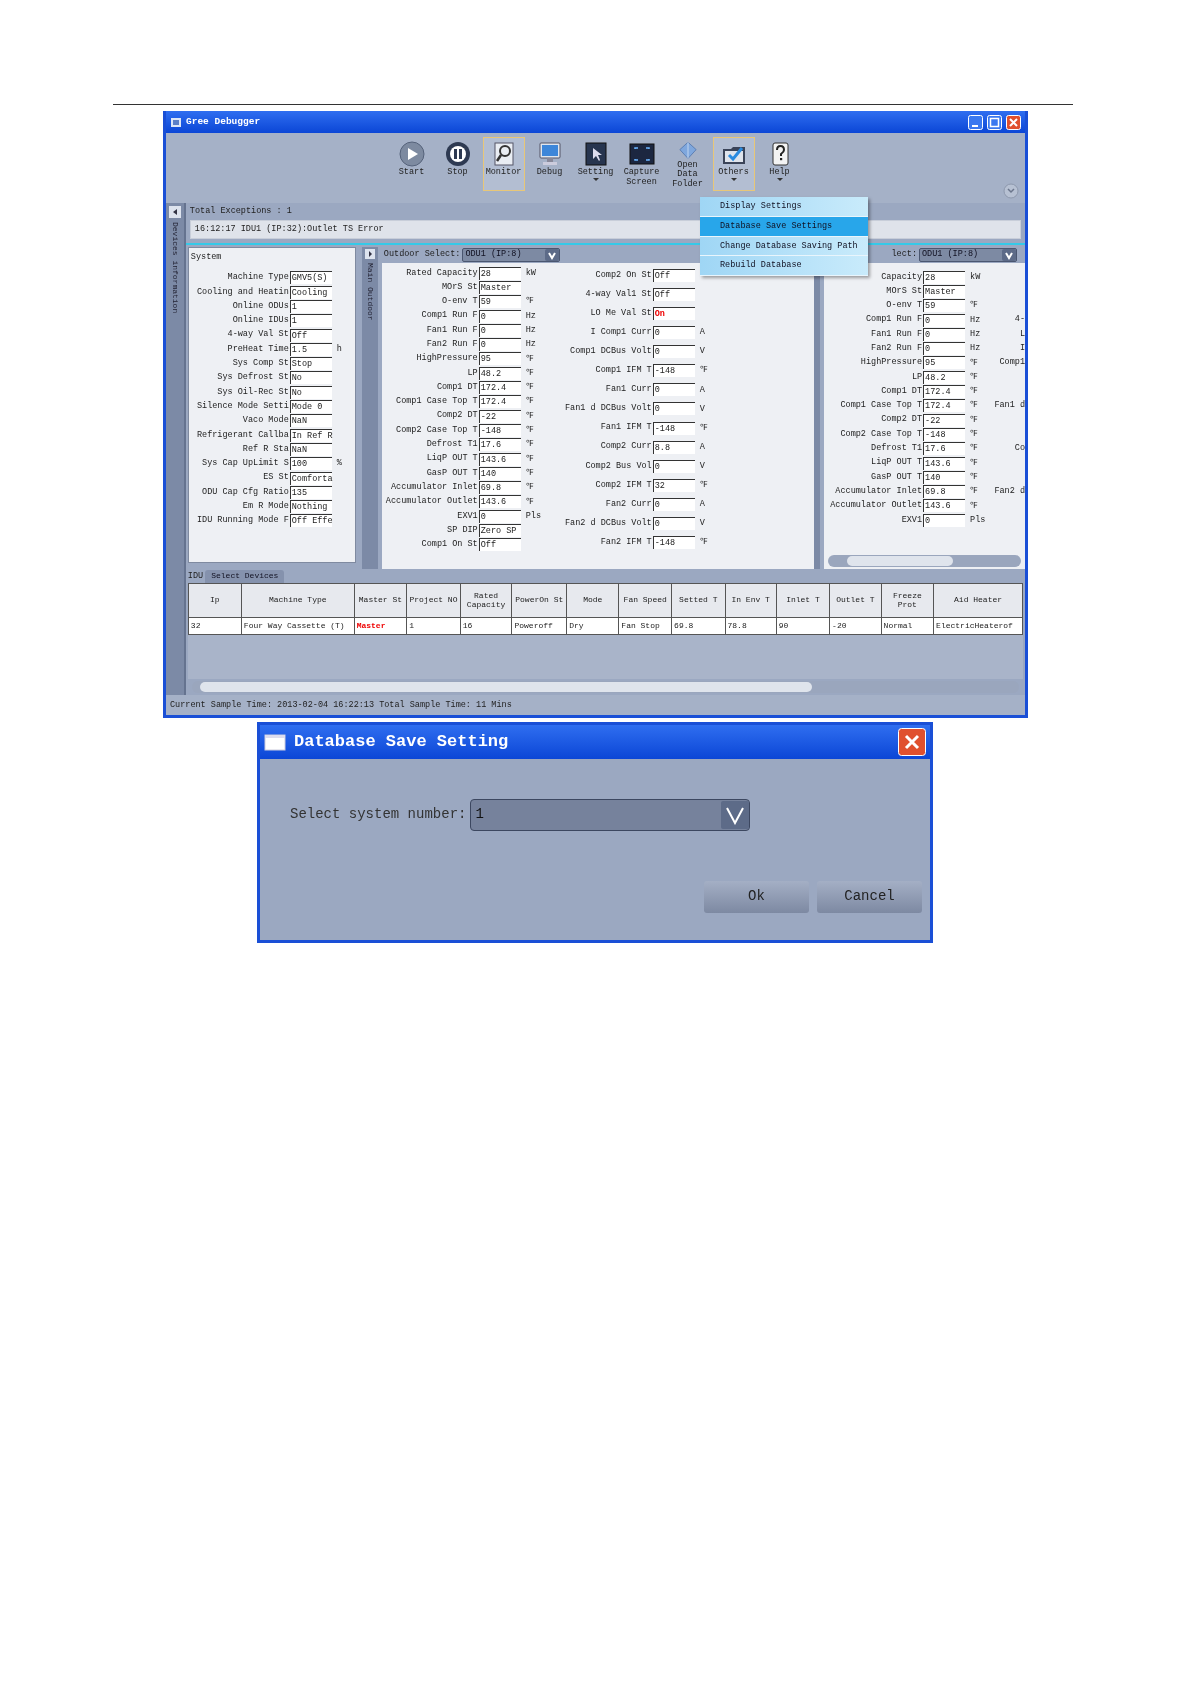 This screenshot has width=1191, height=1684. I want to click on minimize-button, so click(975, 122).